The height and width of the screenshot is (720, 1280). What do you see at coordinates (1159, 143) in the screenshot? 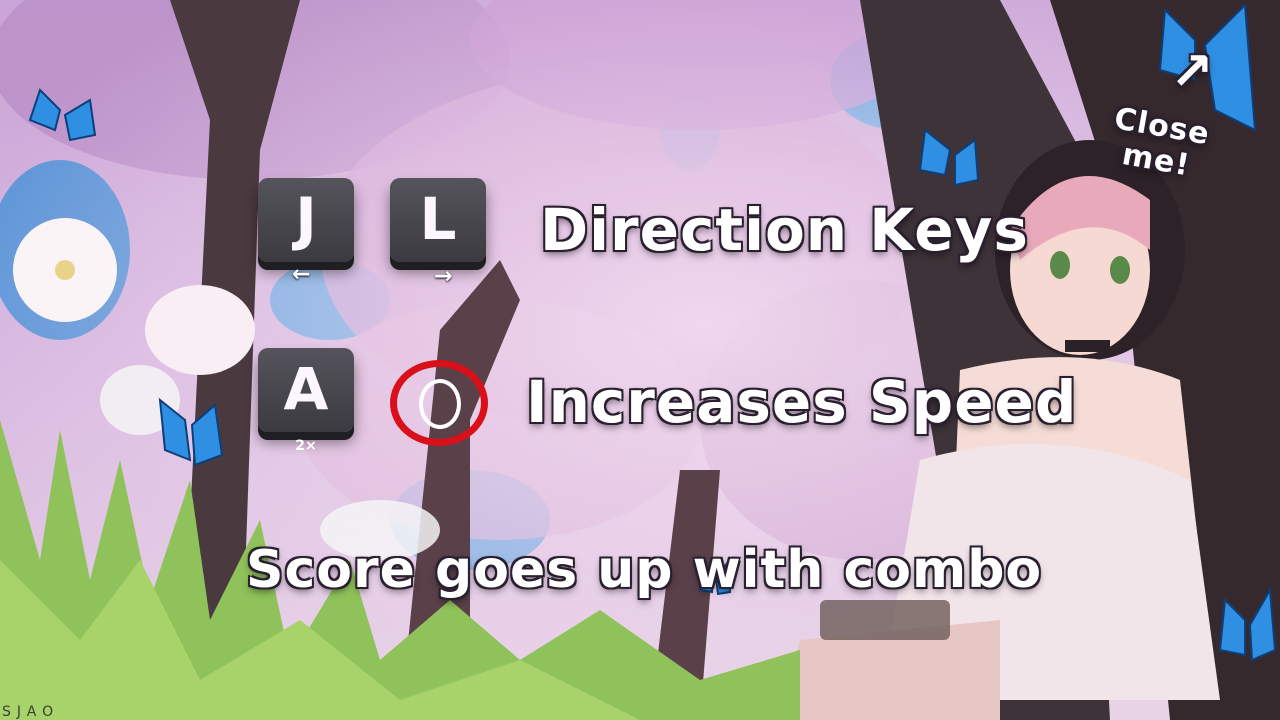
I see `close-label: Close me!` at bounding box center [1159, 143].